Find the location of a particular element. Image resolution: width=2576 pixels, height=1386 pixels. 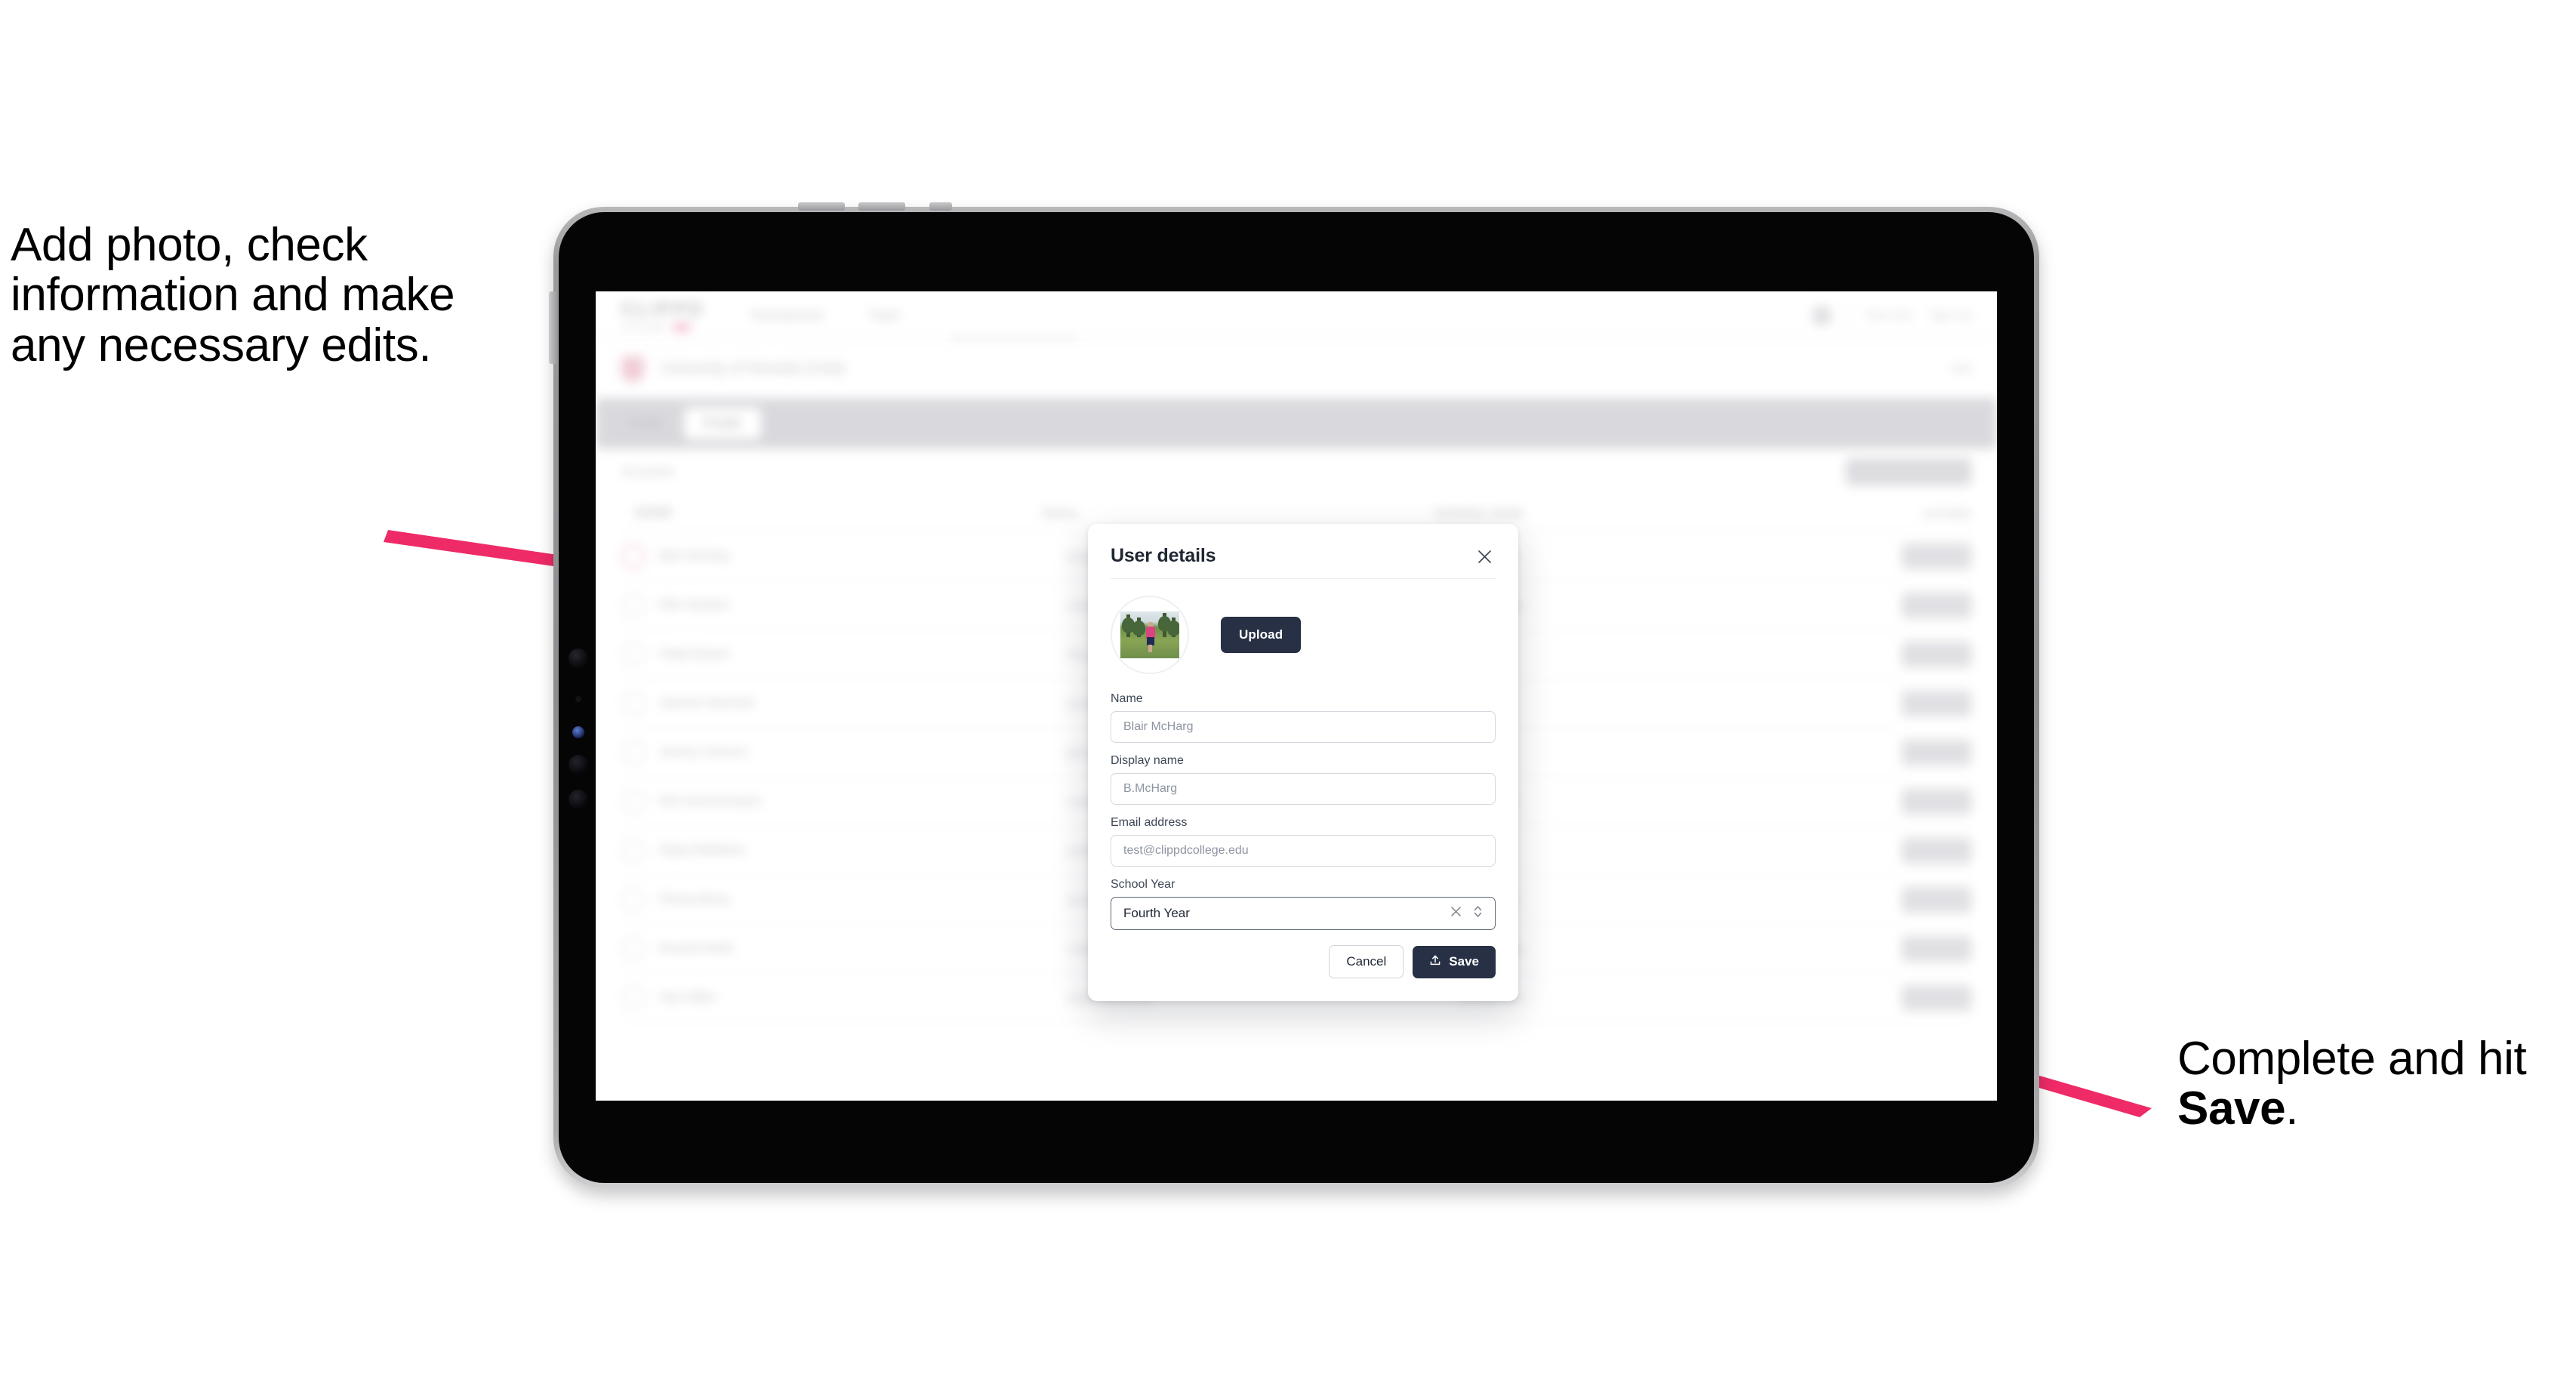

field-label: Email address is located at coordinates (1149, 822).